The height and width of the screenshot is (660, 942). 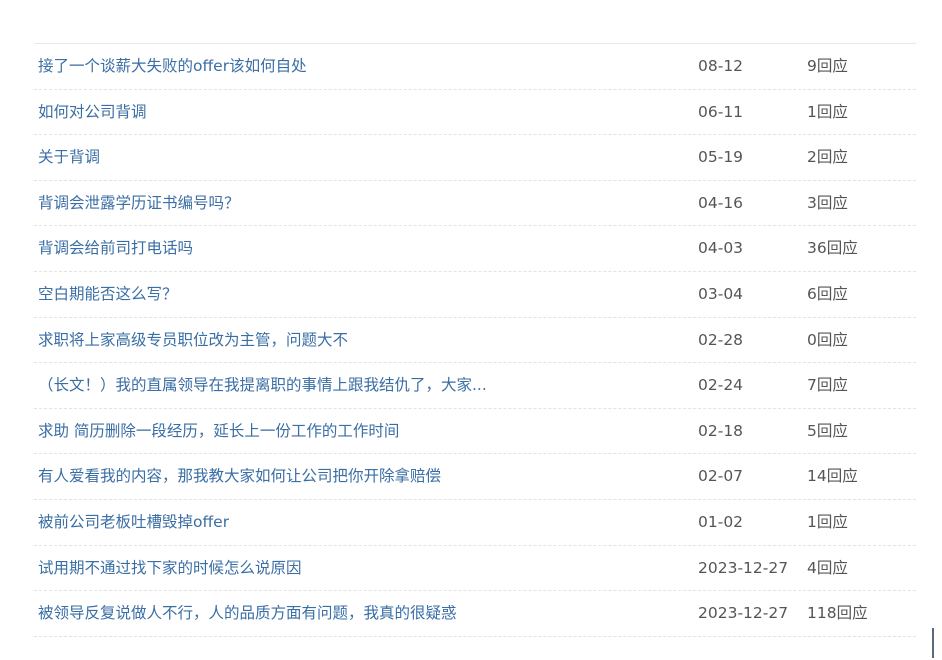 I want to click on thread-date: 06-11, so click(x=721, y=111).